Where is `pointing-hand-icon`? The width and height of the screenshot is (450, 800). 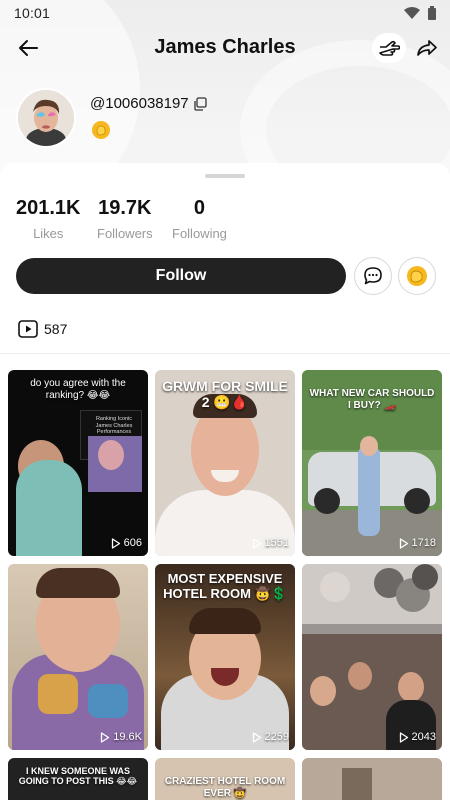
pointing-hand-icon is located at coordinates (389, 48).